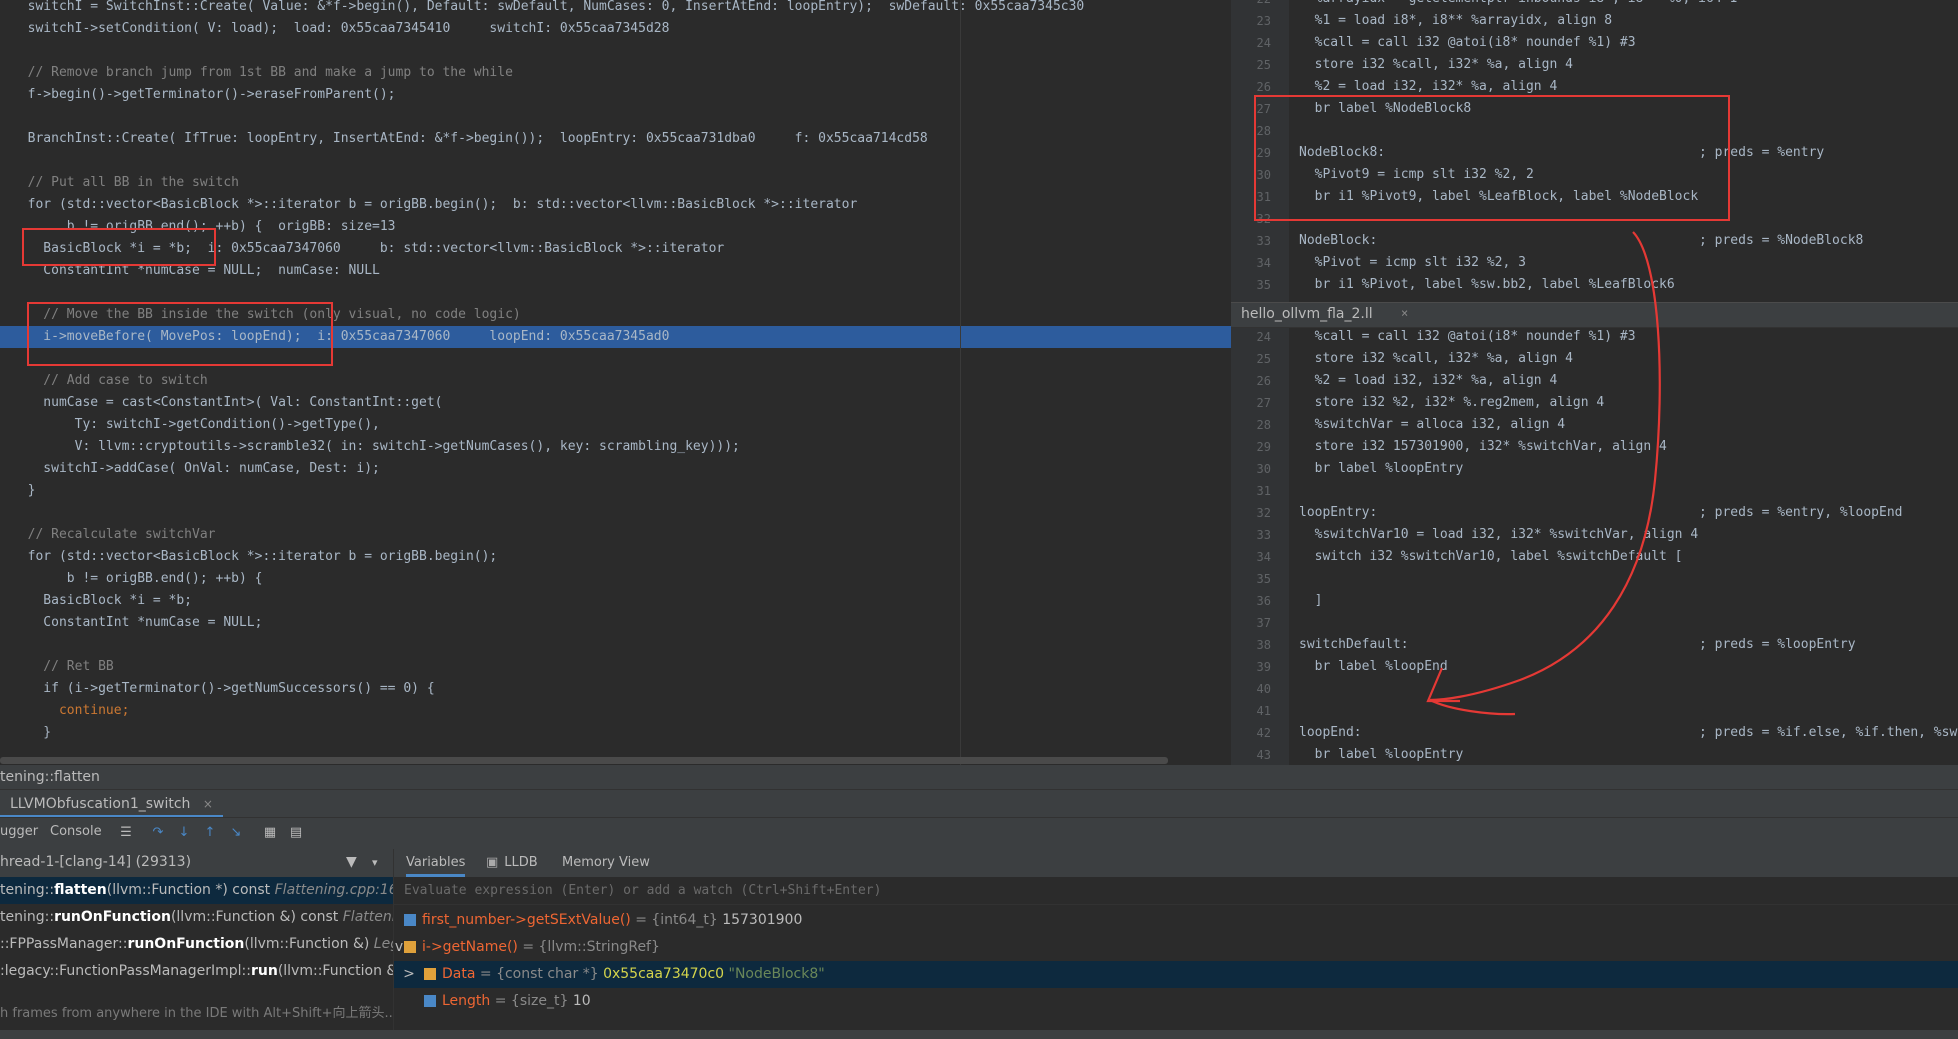  I want to click on close-session-icon: ×, so click(208, 804).